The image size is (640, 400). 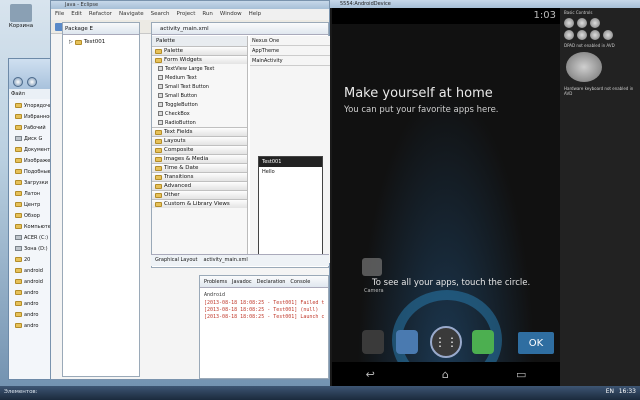 What do you see at coordinates (582, 23) in the screenshot?
I see `volume-down-icon` at bounding box center [582, 23].